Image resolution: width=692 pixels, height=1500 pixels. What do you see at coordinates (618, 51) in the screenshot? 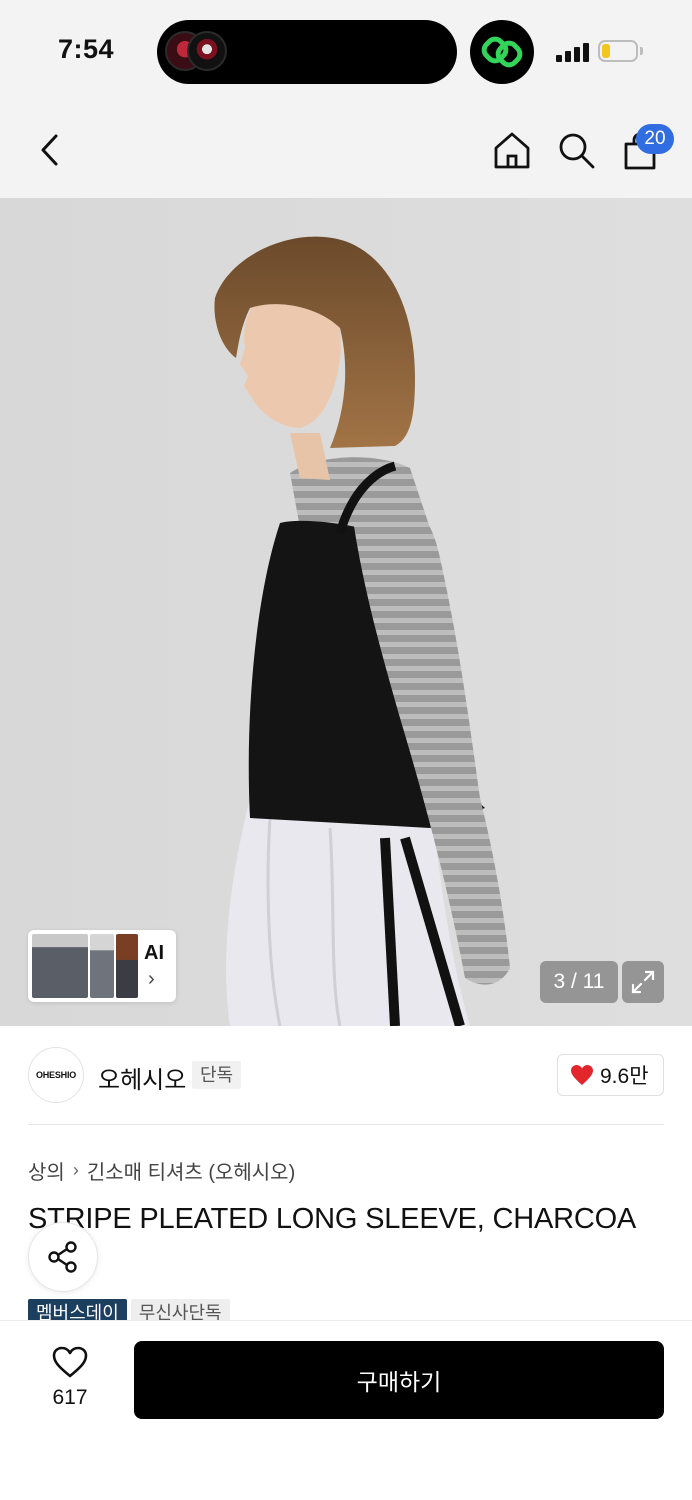
I see `battery-icon` at bounding box center [618, 51].